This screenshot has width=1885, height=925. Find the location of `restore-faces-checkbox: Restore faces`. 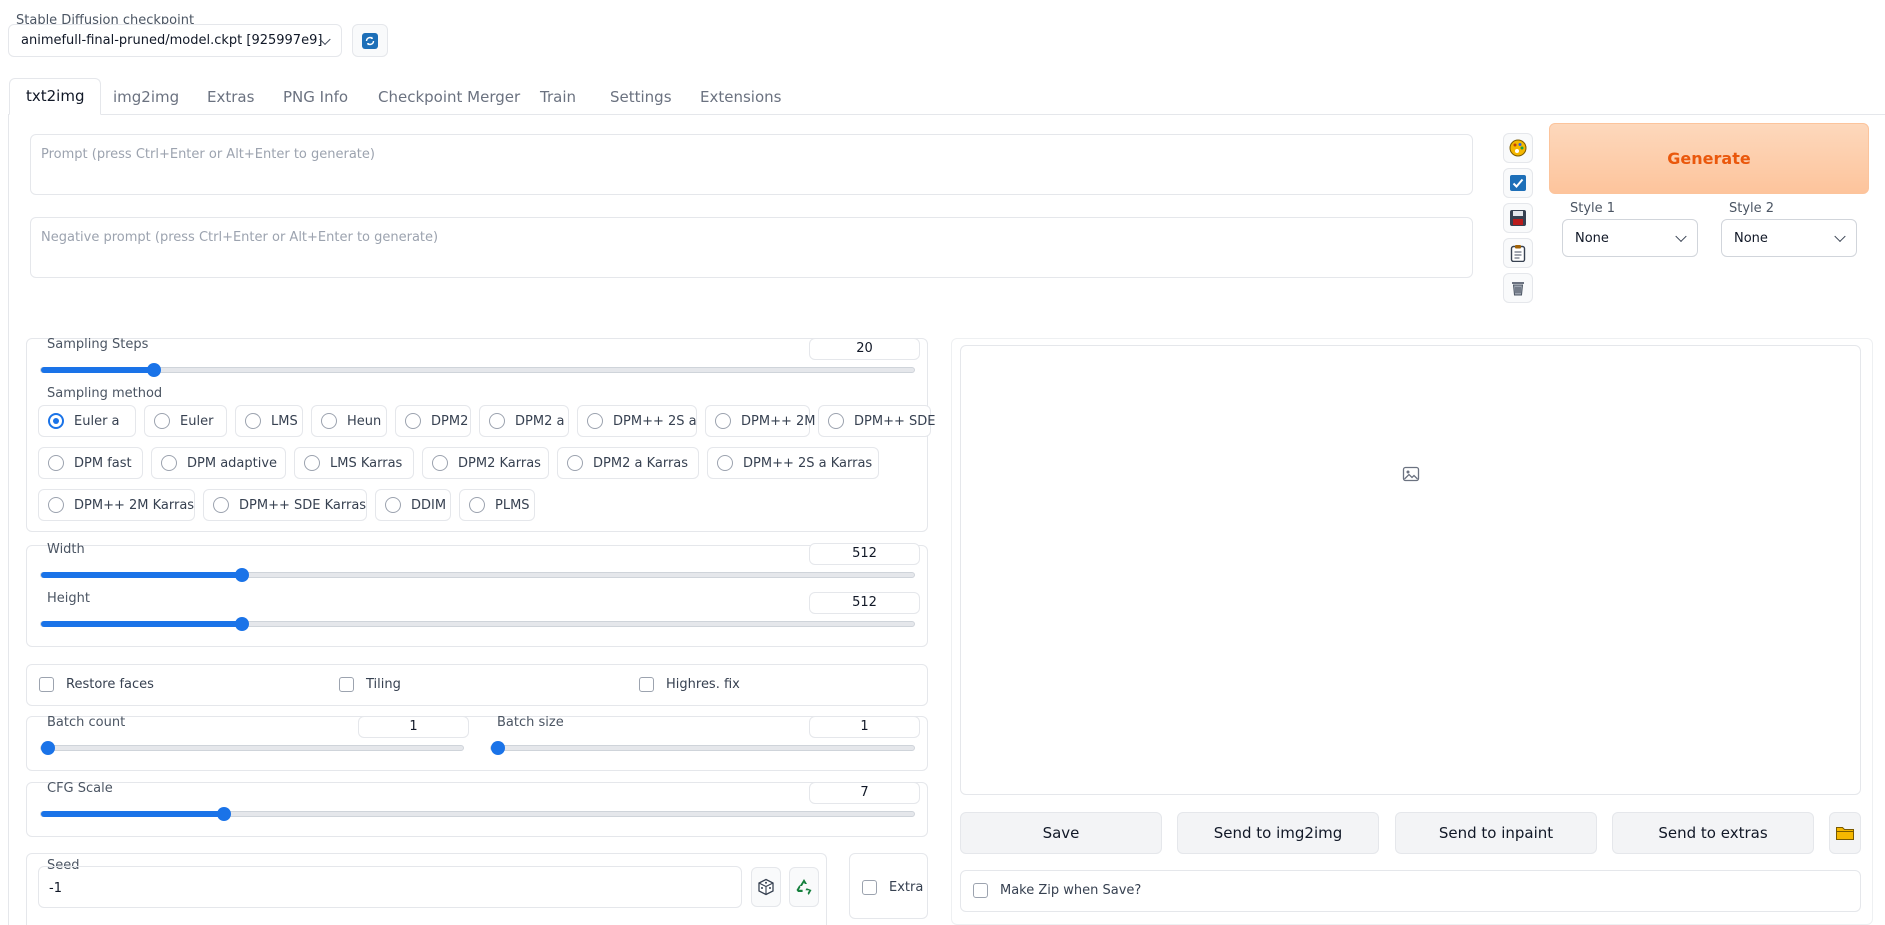

restore-faces-checkbox: Restore faces is located at coordinates (96, 684).